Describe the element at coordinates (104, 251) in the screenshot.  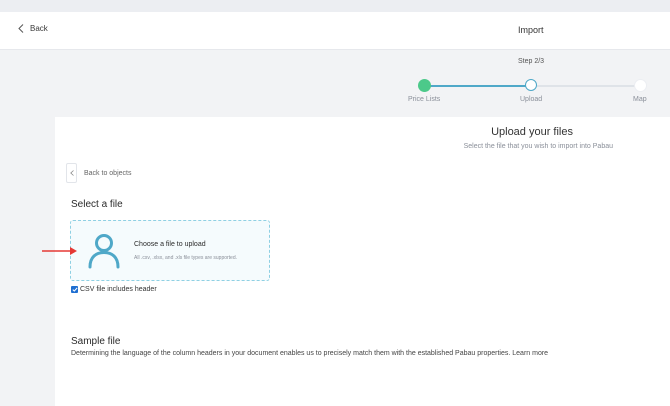
I see `user-icon` at that location.